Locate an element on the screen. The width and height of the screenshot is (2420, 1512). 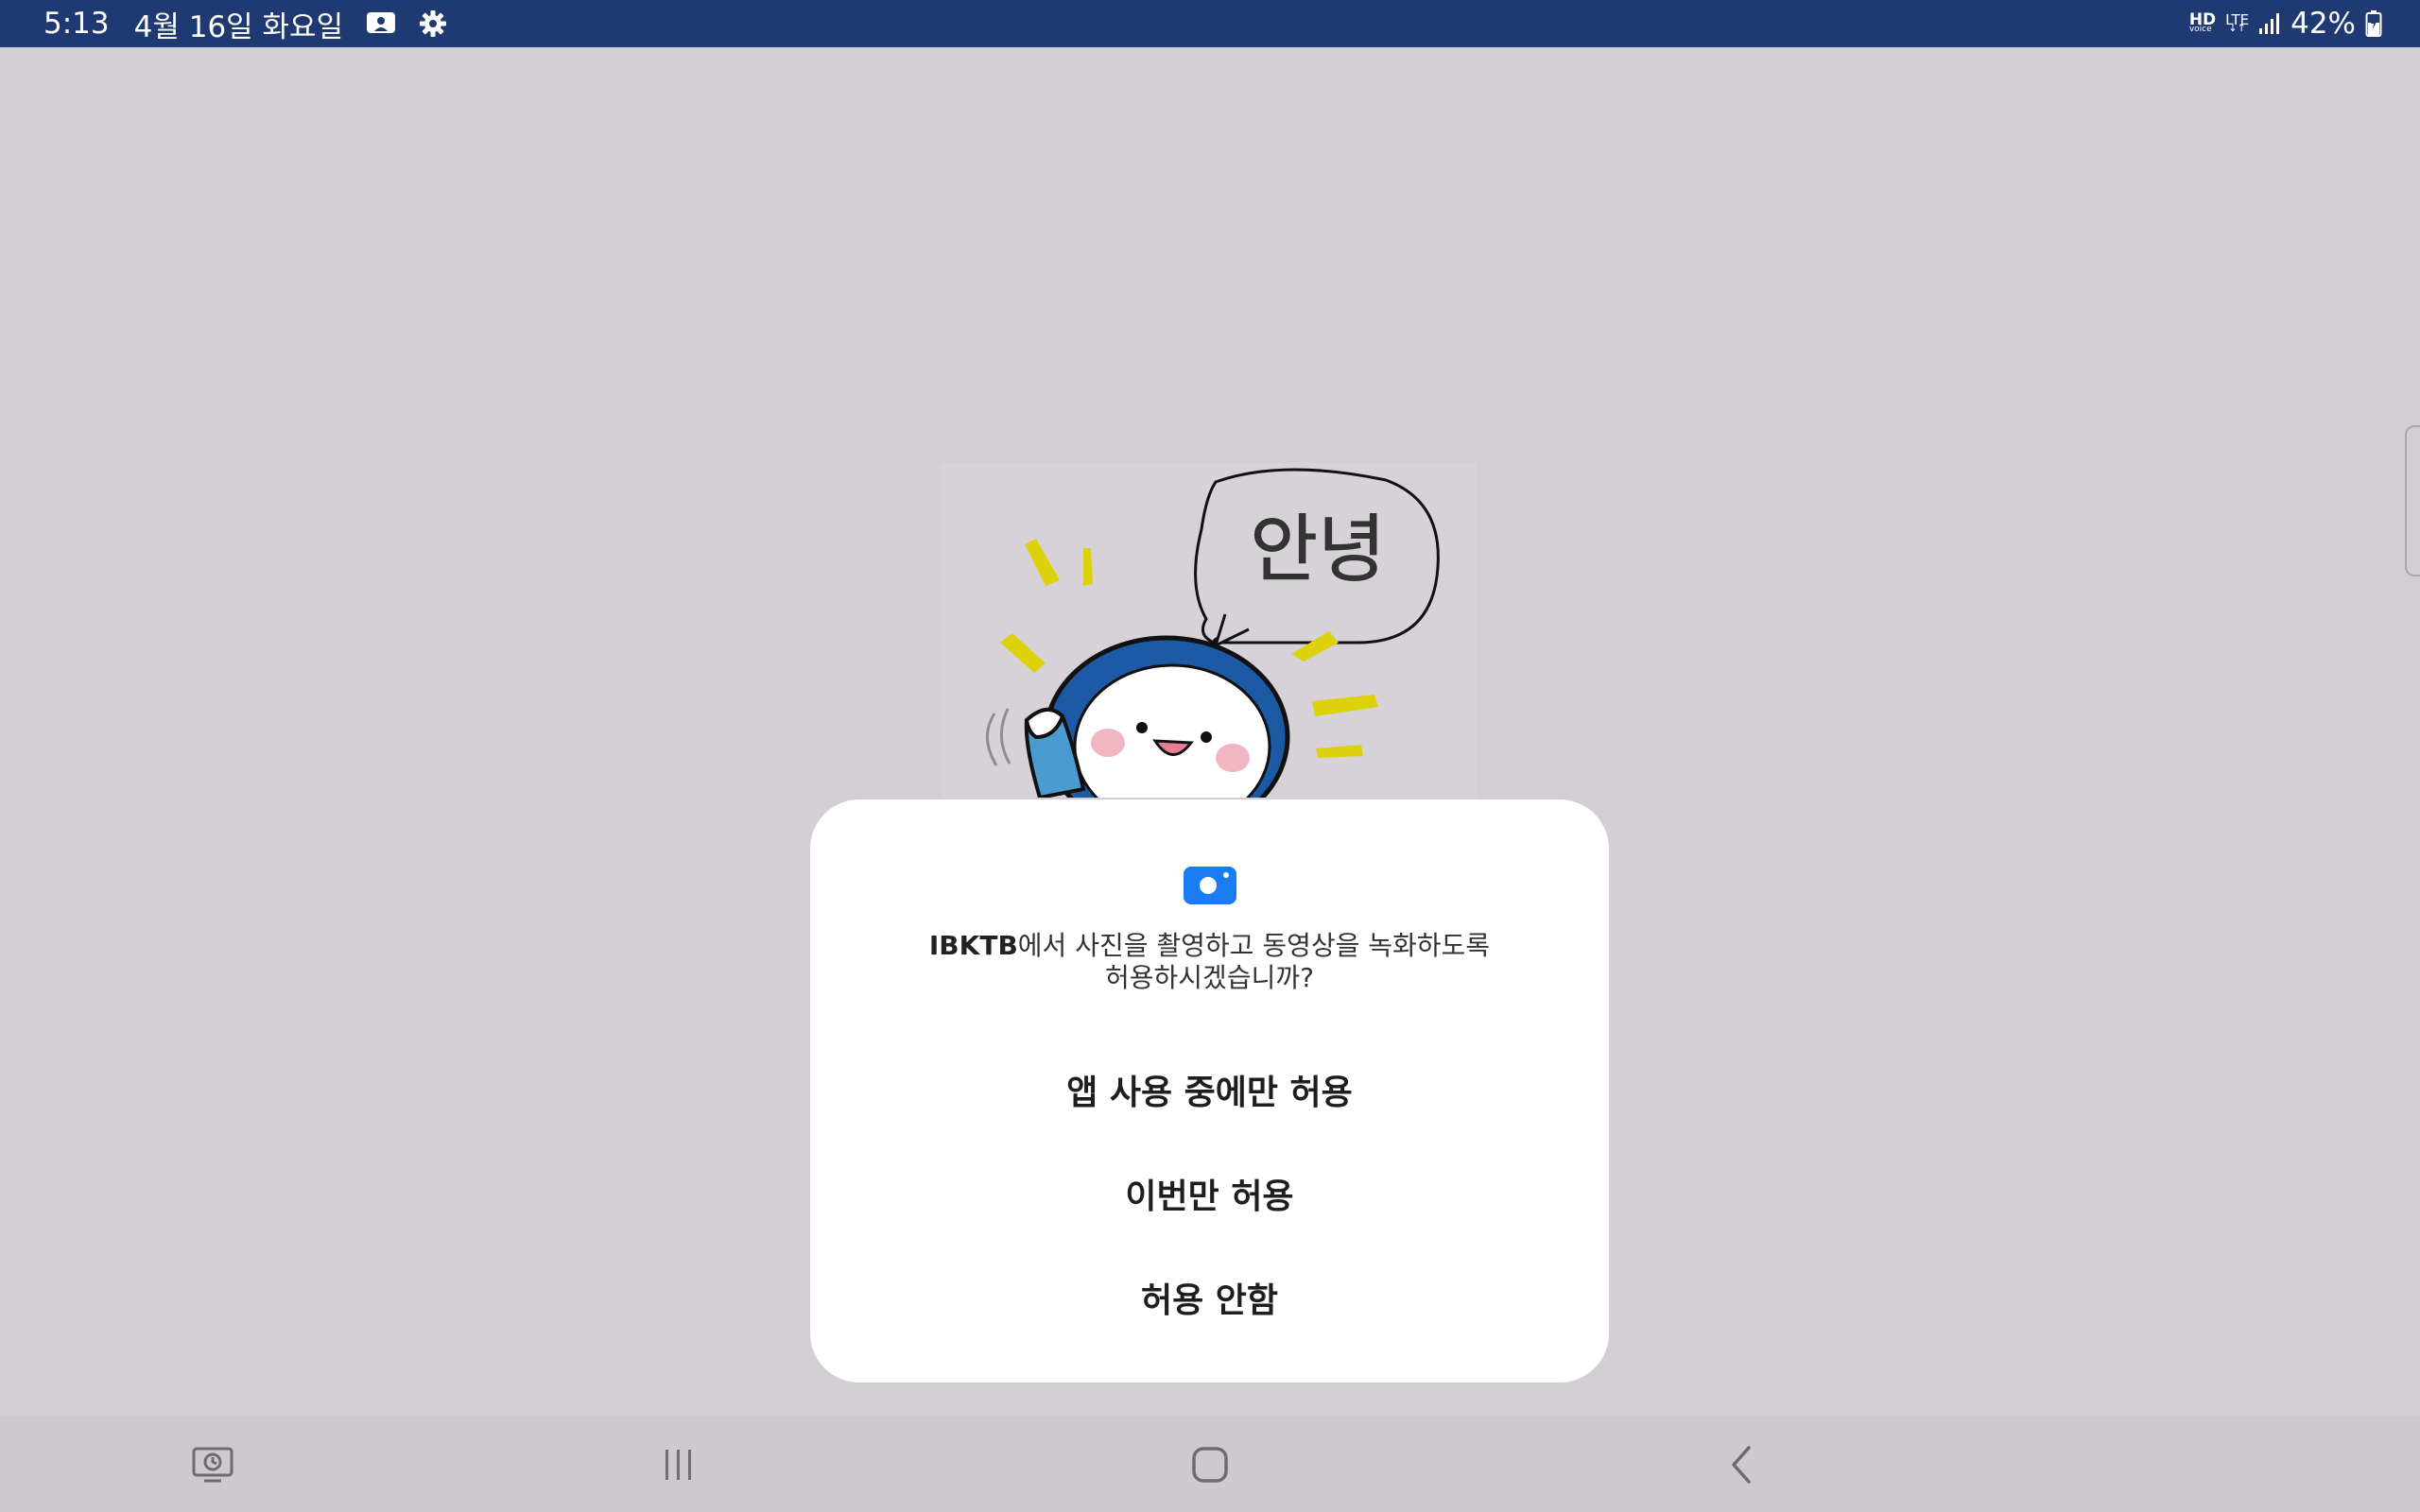
lte-indicator: LTE ↓↑ is located at coordinates (2238, 22).